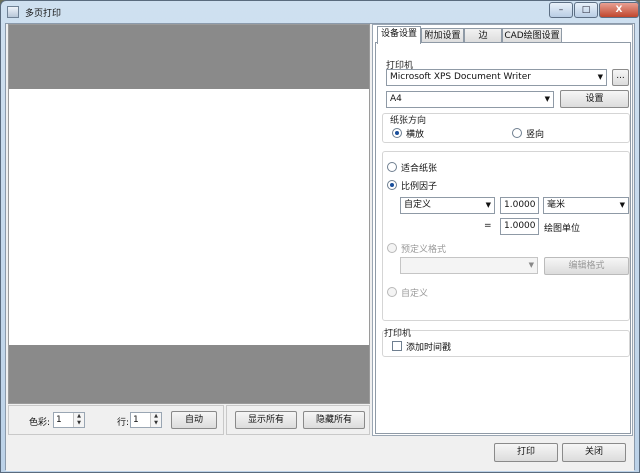 The width and height of the screenshot is (640, 473). What do you see at coordinates (594, 452) in the screenshot?
I see `close-button: 关闭` at bounding box center [594, 452].